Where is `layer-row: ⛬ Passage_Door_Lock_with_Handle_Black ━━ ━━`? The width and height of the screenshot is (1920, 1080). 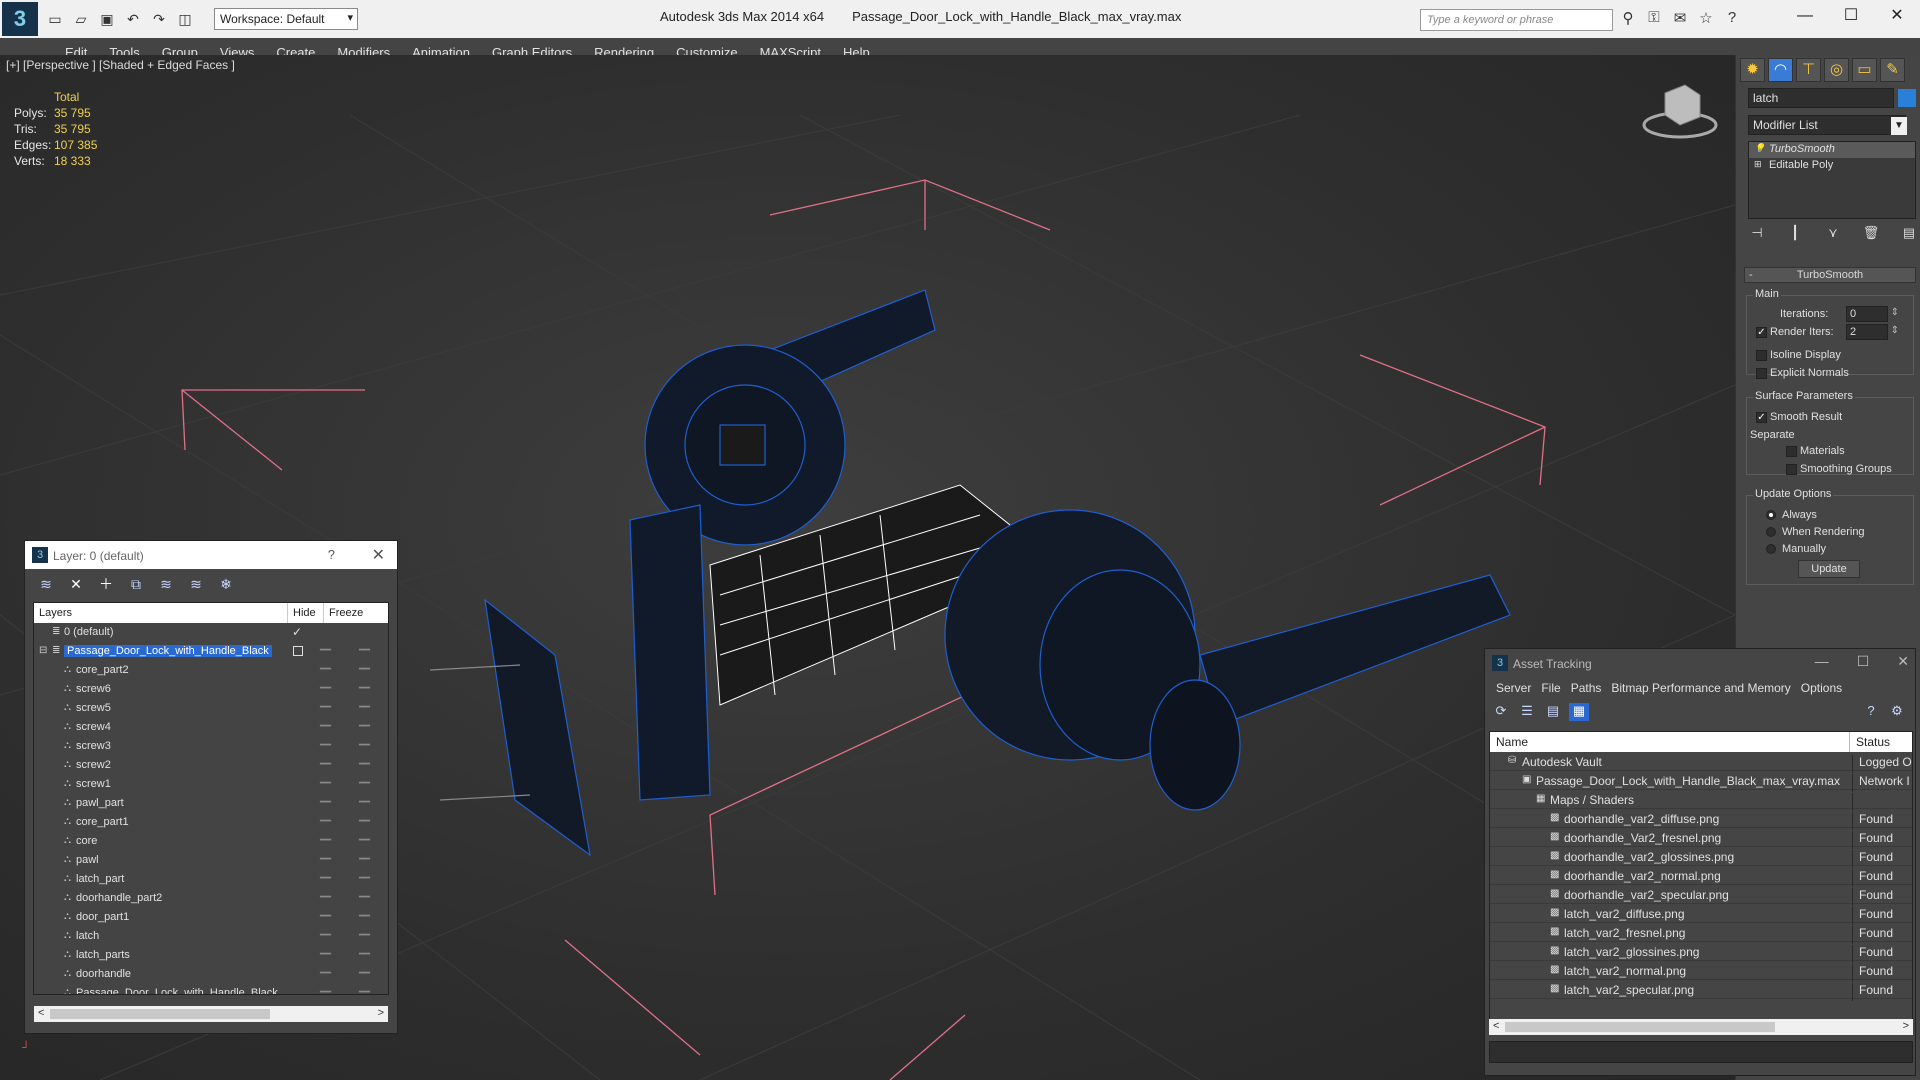 layer-row: ⛬ Passage_Door_Lock_with_Handle_Black ━━ ━━ is located at coordinates (211, 989).